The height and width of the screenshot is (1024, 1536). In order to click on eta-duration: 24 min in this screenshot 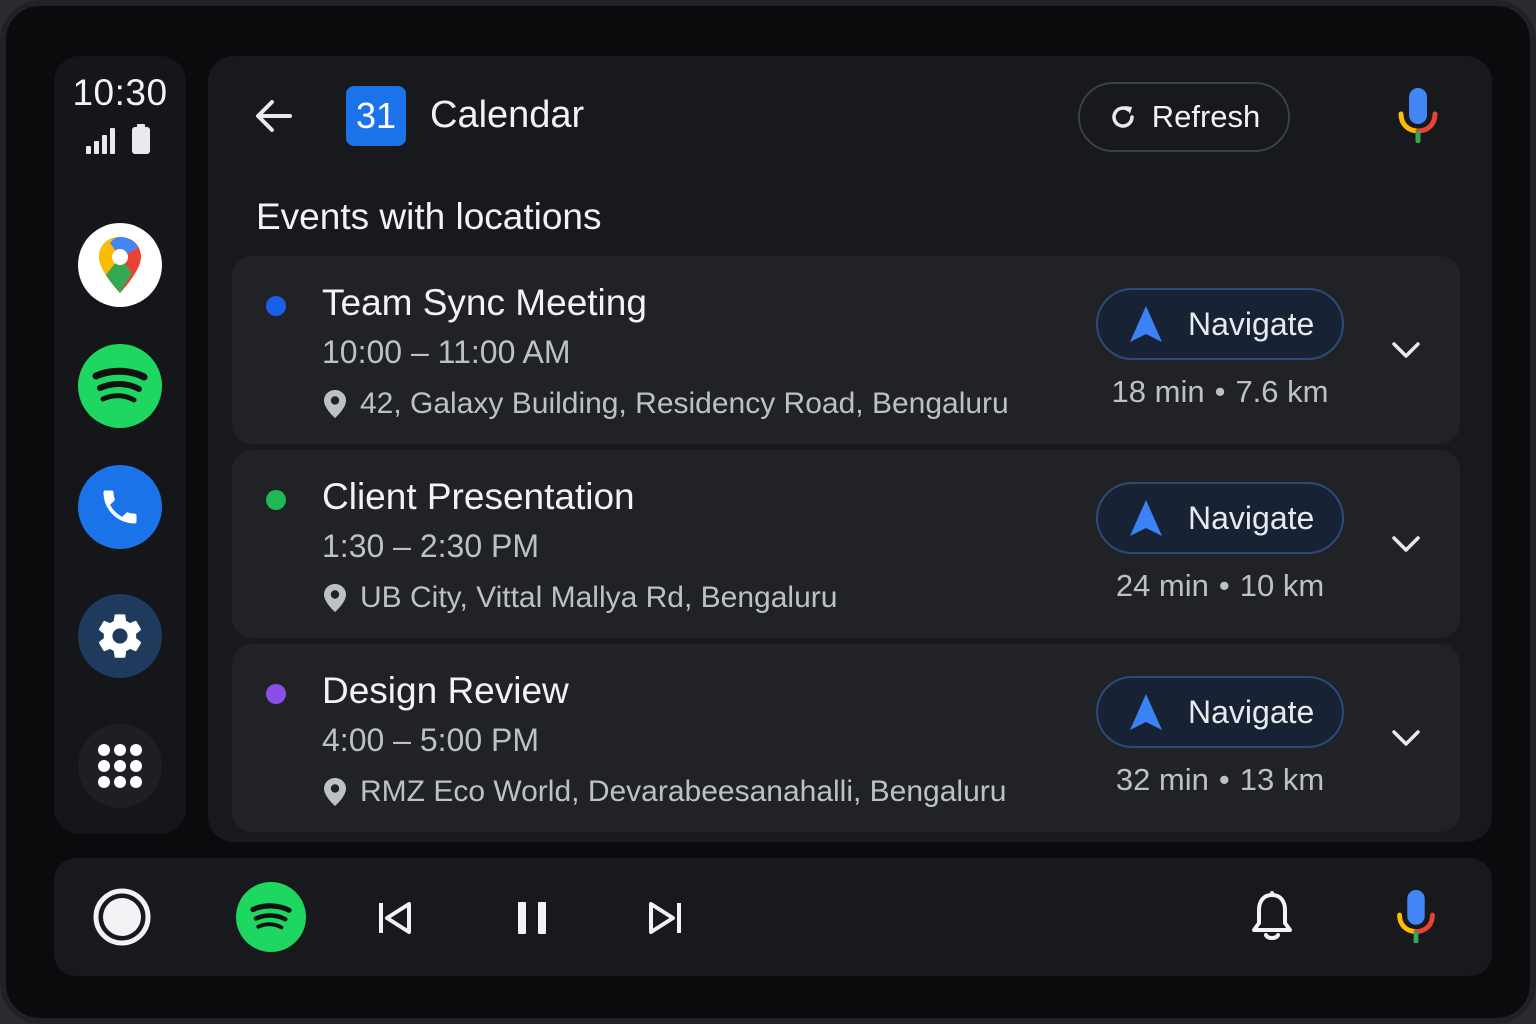, I will do `click(1162, 585)`.